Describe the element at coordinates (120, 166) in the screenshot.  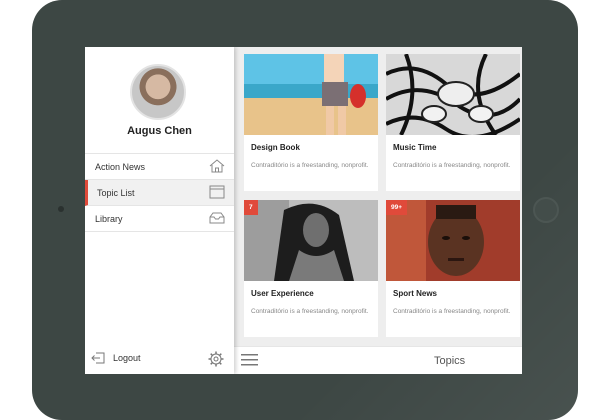
I see `sidebar-item-label: Action News` at that location.